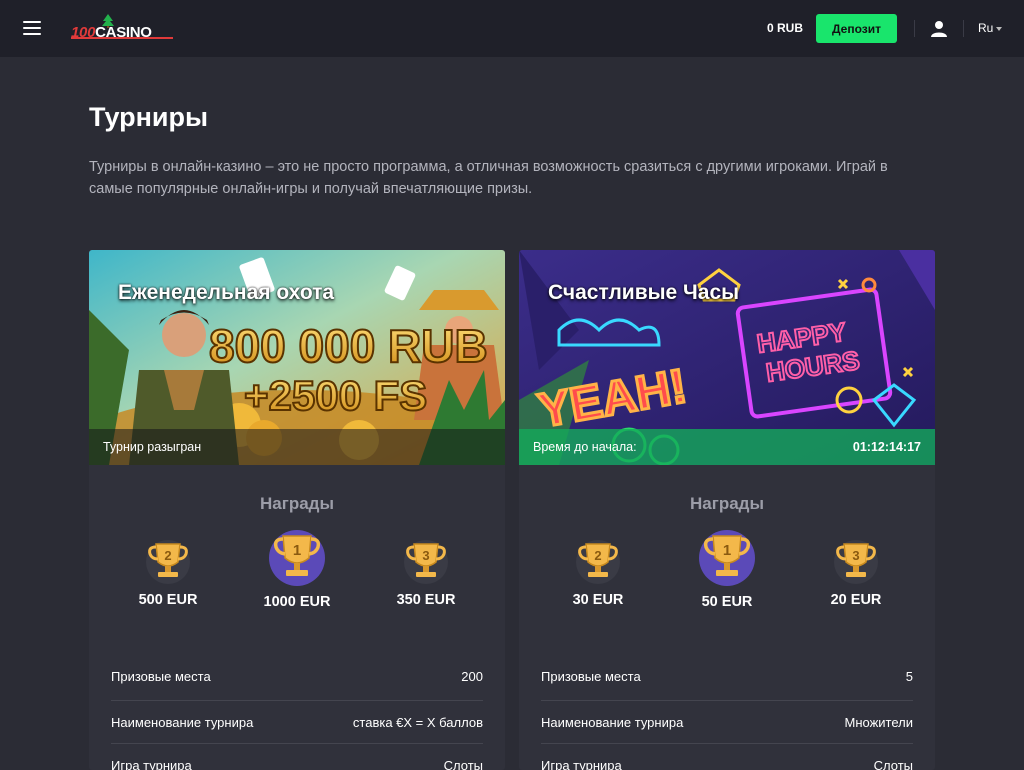 The height and width of the screenshot is (770, 1024). Describe the element at coordinates (727, 685) in the screenshot. I see `detail-row: Призовые места 5` at that location.